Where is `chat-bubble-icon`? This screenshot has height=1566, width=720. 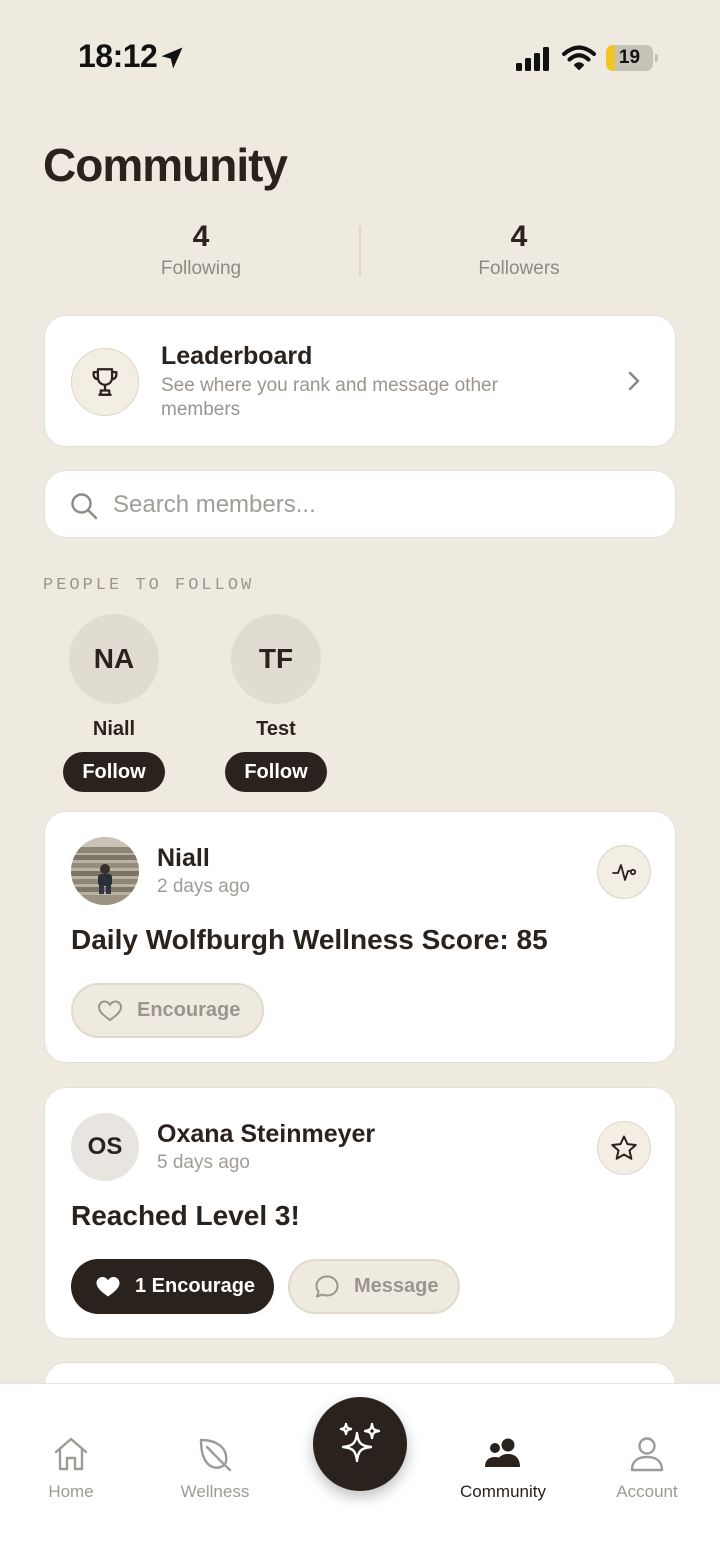 chat-bubble-icon is located at coordinates (327, 1286).